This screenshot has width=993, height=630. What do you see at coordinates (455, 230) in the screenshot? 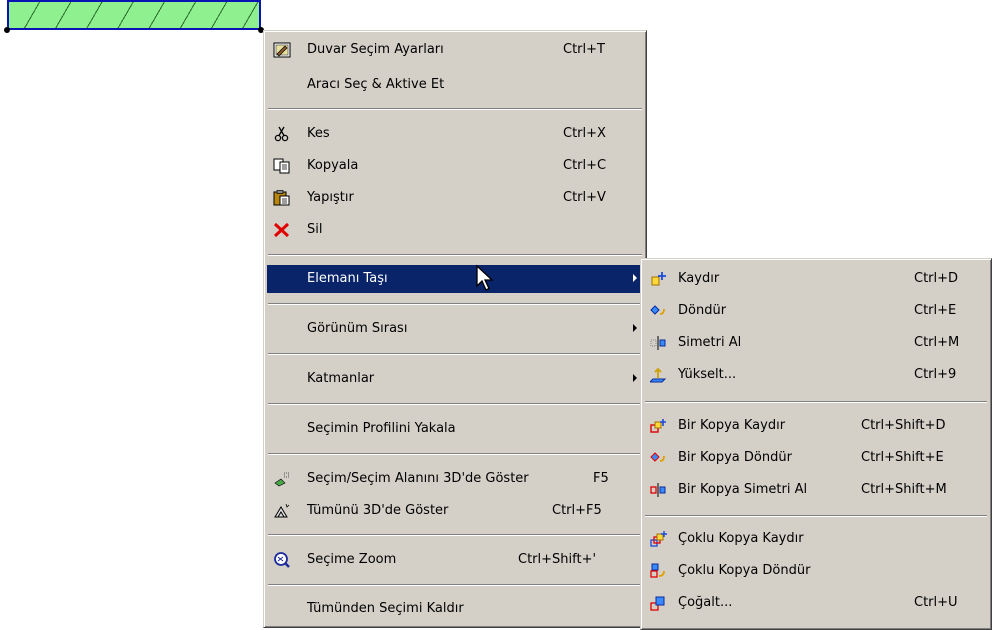
I see `menu-item-delete: Sil` at bounding box center [455, 230].